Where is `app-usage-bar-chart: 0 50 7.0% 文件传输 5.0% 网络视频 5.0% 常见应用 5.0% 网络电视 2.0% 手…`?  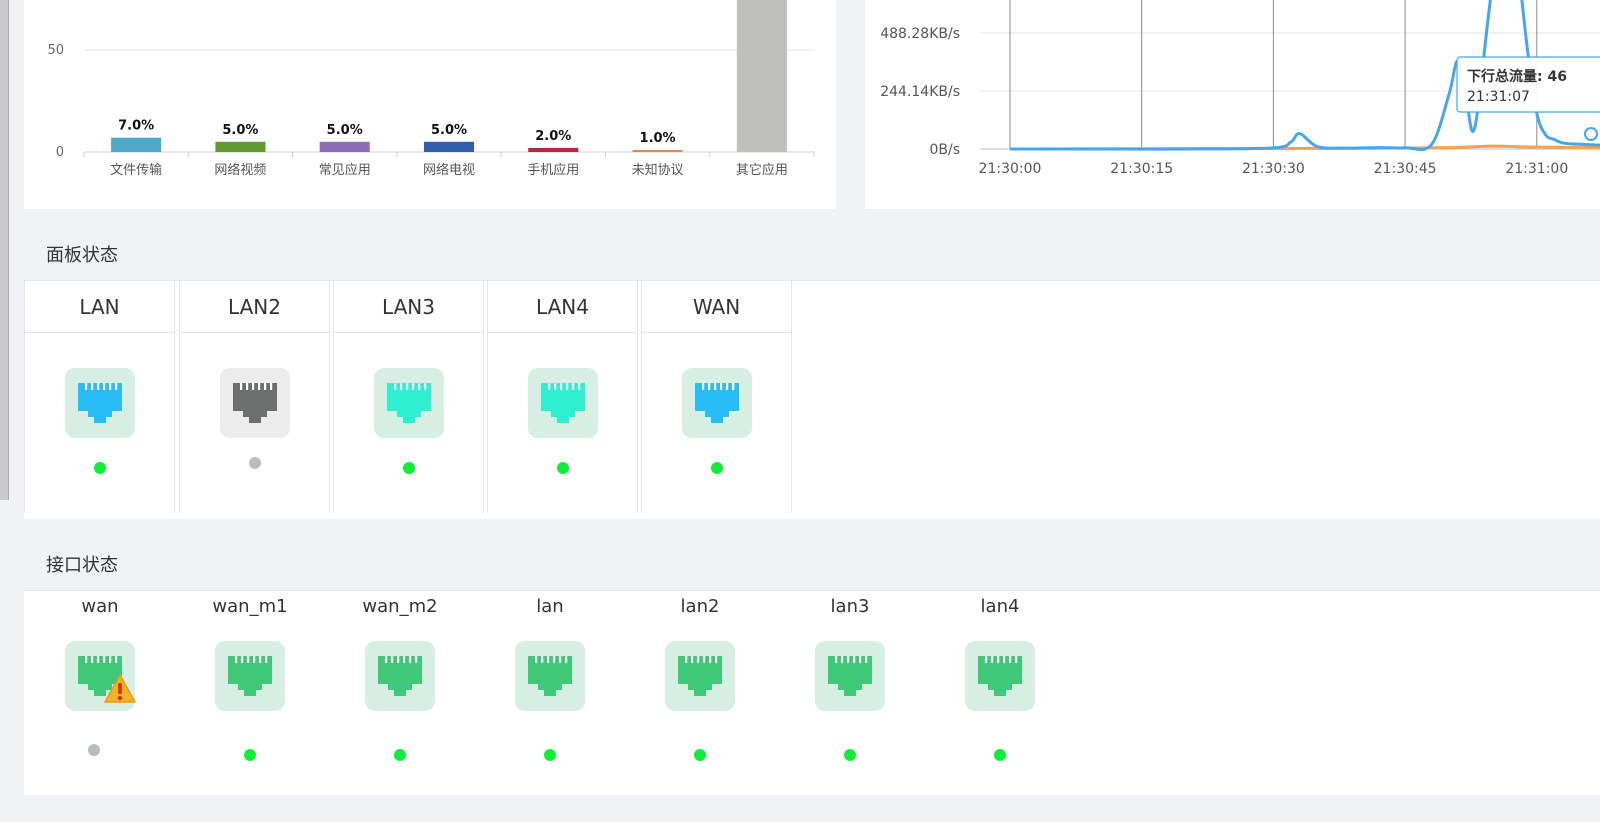 app-usage-bar-chart: 0 50 7.0% 文件传输 5.0% 网络视频 5.0% 常见应用 5.0% 网络电视 2.0% 手… is located at coordinates (431, 89).